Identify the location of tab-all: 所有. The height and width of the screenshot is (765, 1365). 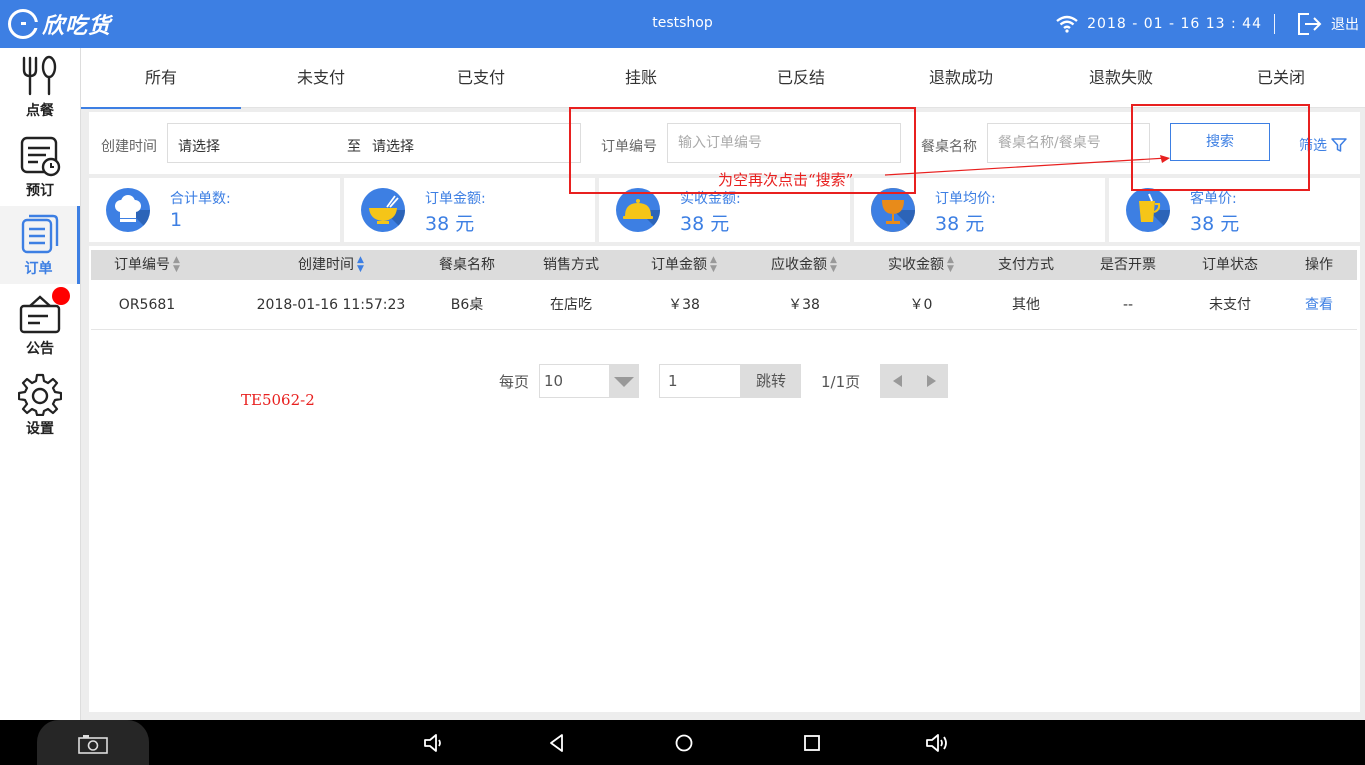
(161, 78).